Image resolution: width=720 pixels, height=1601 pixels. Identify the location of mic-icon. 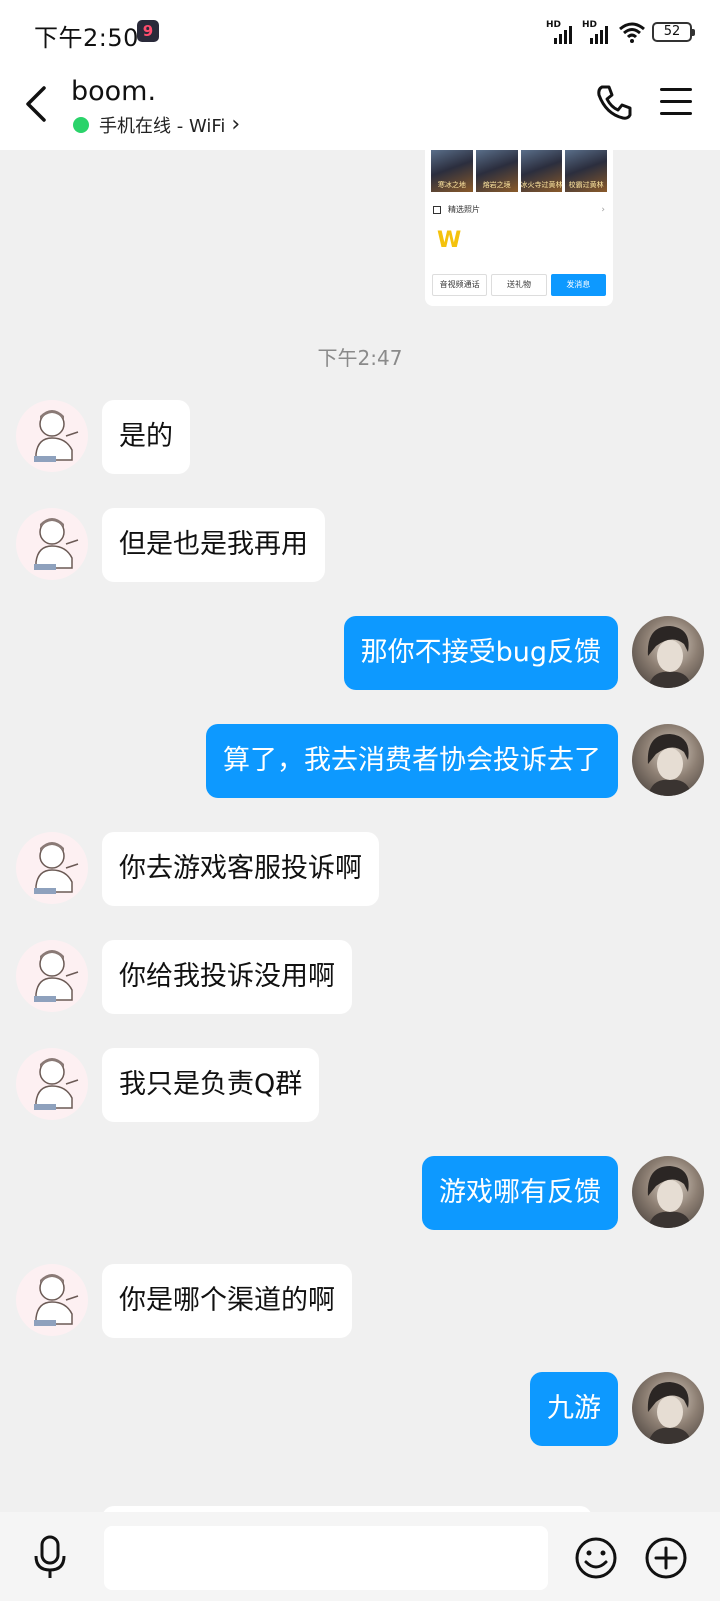
(50, 1557).